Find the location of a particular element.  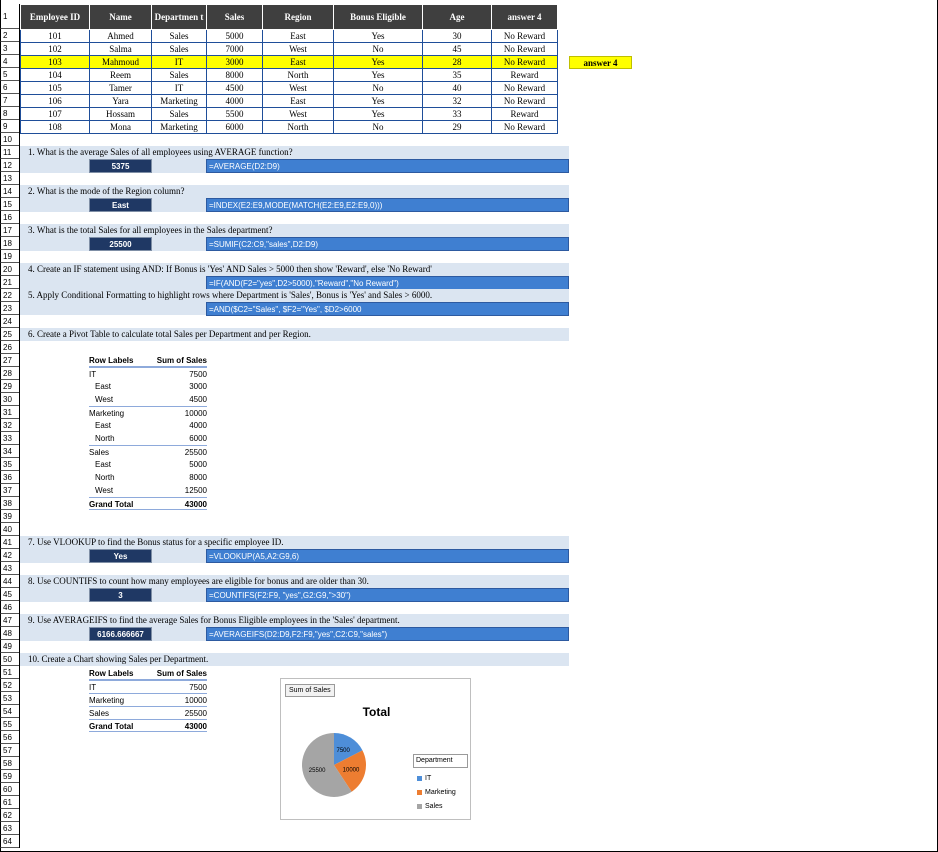

row-header: 40 is located at coordinates (9, 529).